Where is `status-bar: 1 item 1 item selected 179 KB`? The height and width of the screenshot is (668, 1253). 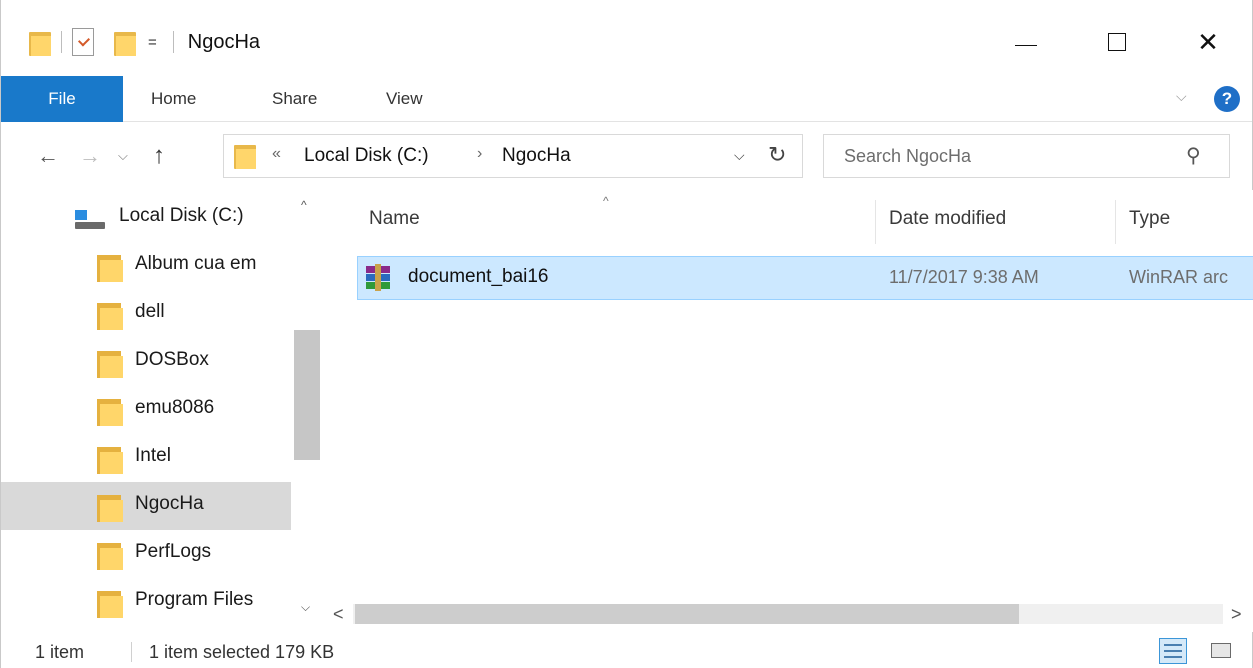
status-bar: 1 item 1 item selected 179 KB is located at coordinates (626, 651).